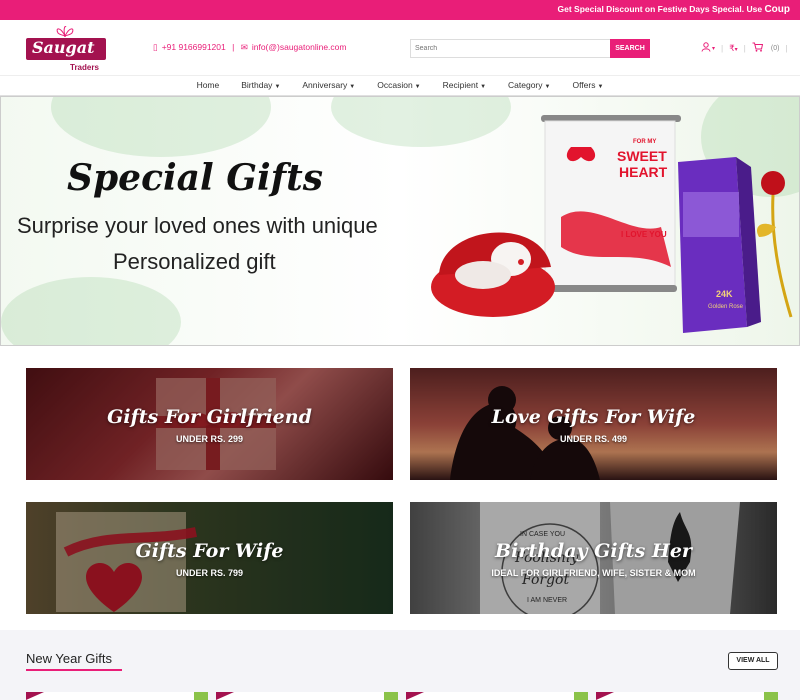 The image size is (800, 700). Describe the element at coordinates (195, 178) in the screenshot. I see `banner-title: Special Gifts` at that location.